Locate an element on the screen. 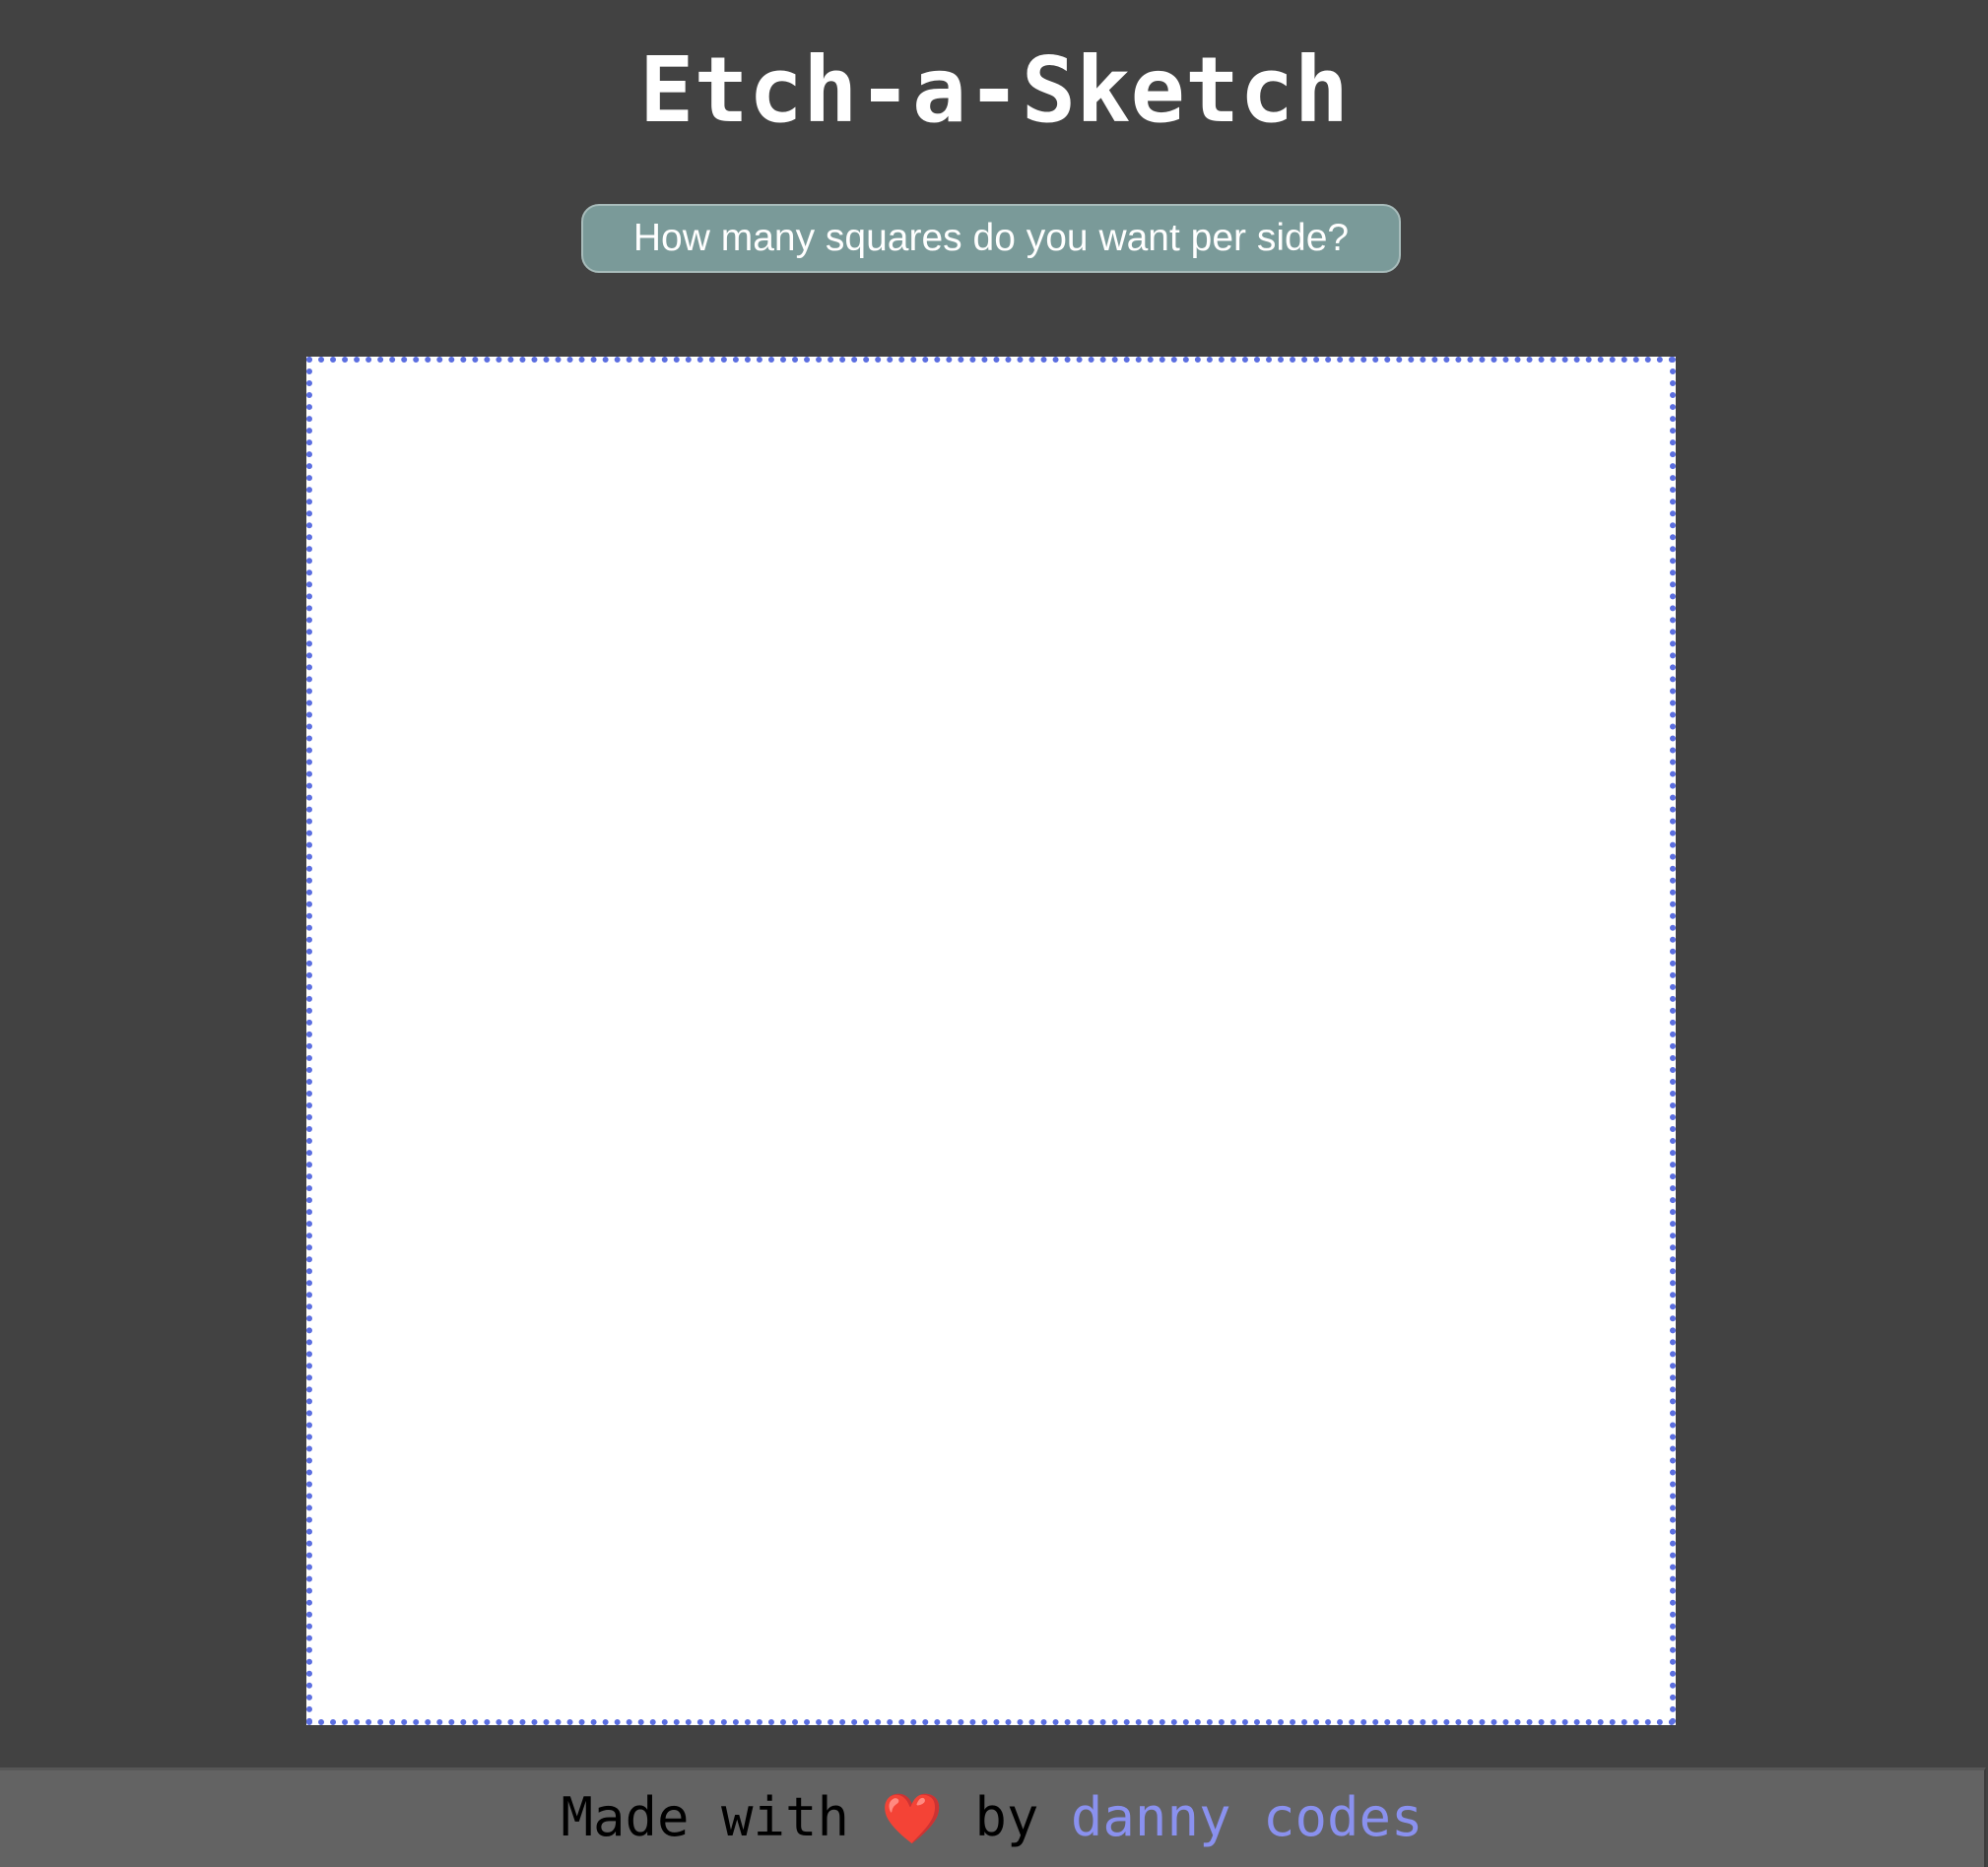 This screenshot has width=1988, height=1867. page-title: Etch-a-Sketch is located at coordinates (994, 90).